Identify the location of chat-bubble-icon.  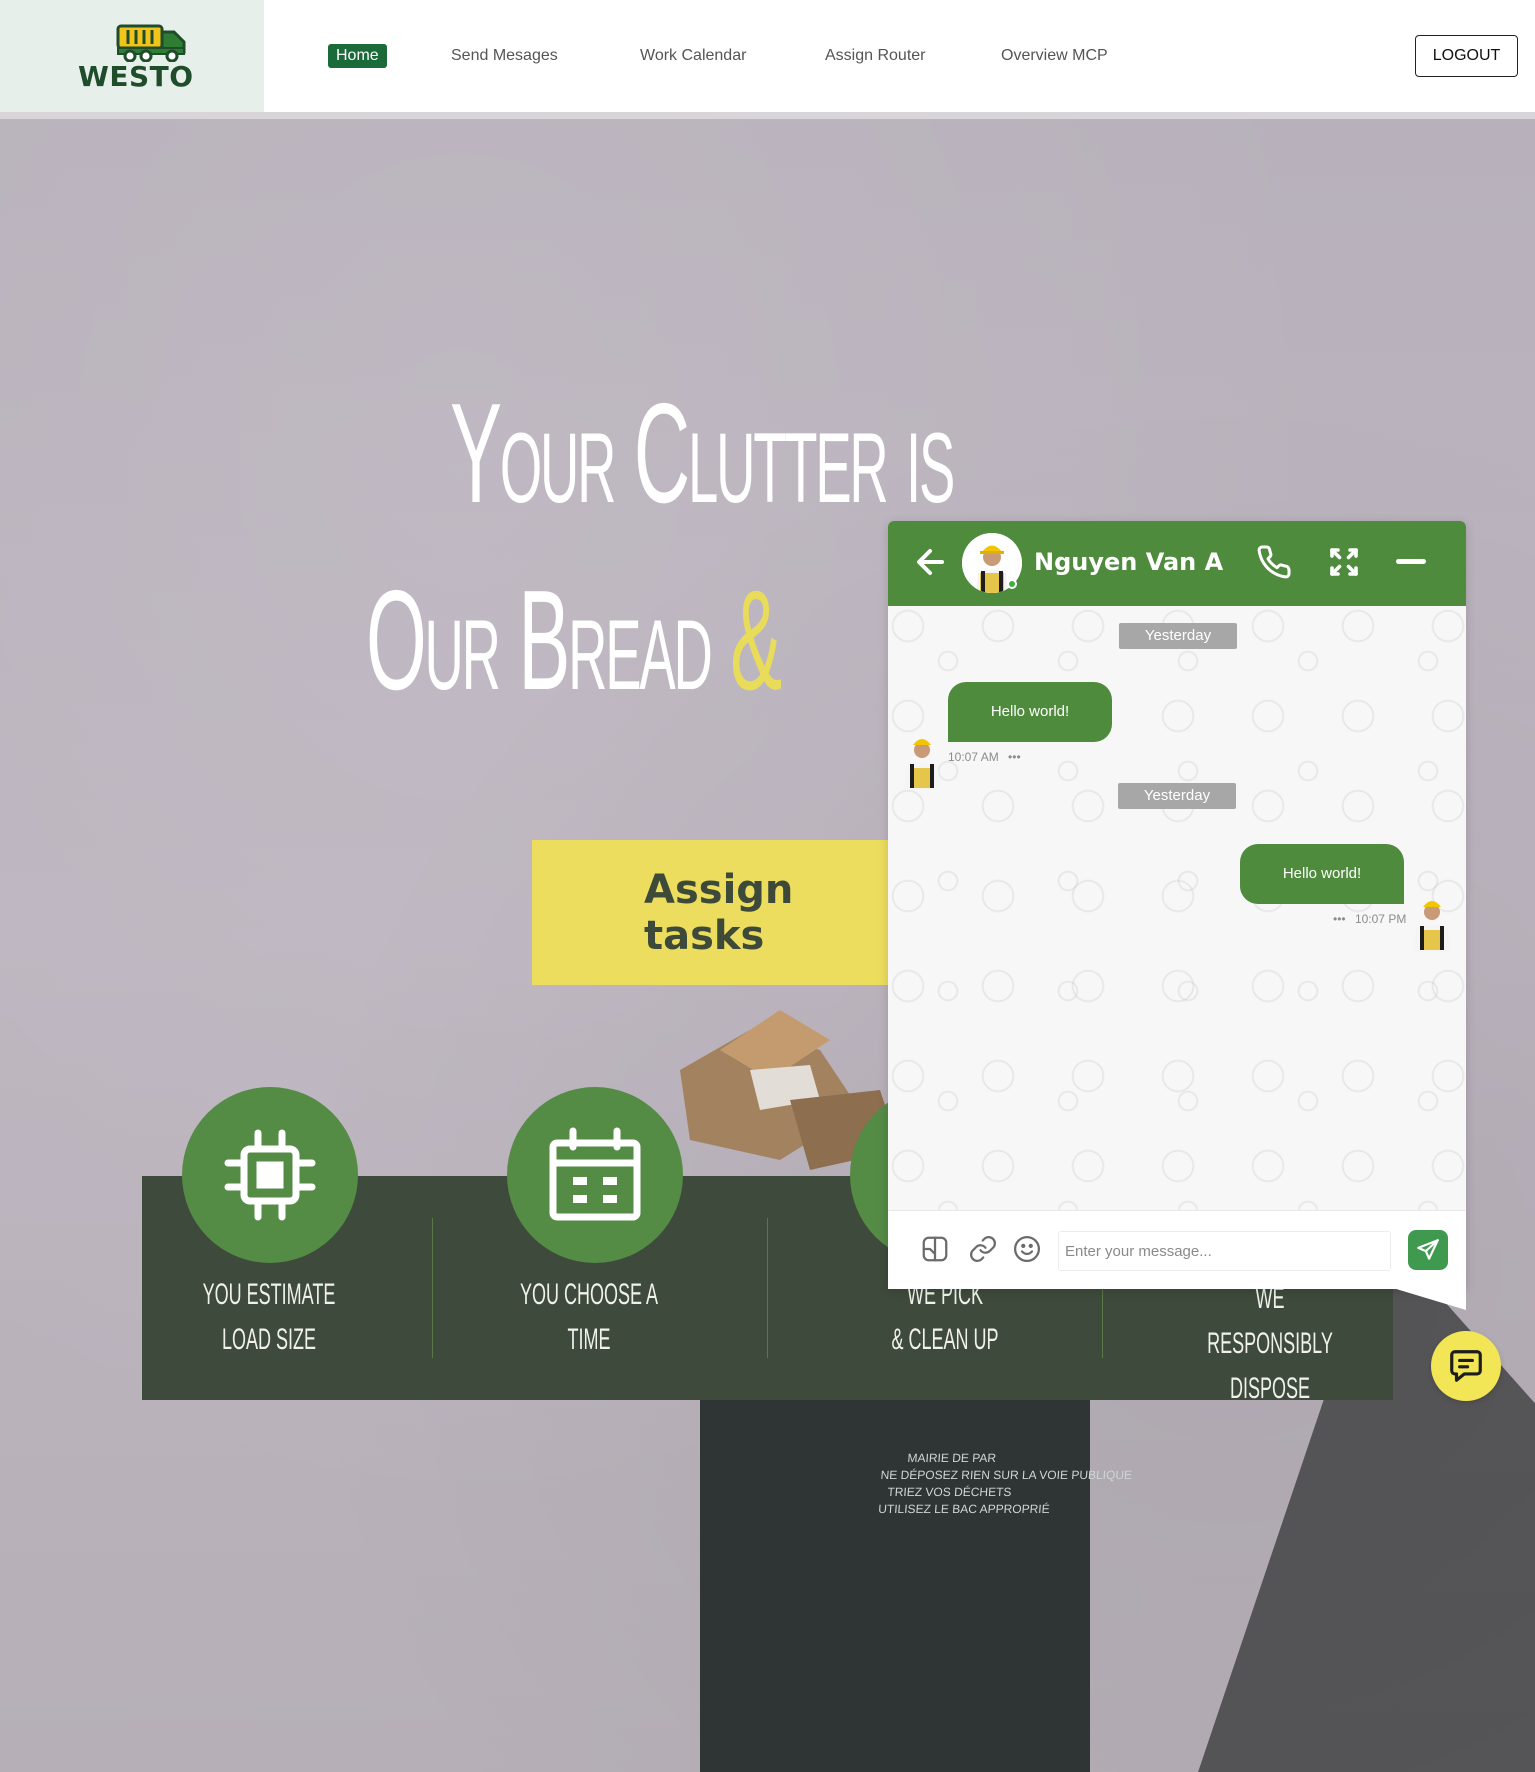
(1466, 1366).